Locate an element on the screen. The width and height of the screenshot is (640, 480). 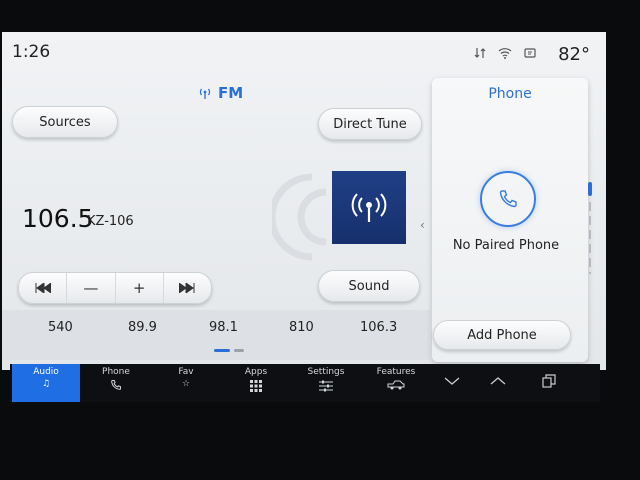
playback-controls: — + is located at coordinates (115, 288).